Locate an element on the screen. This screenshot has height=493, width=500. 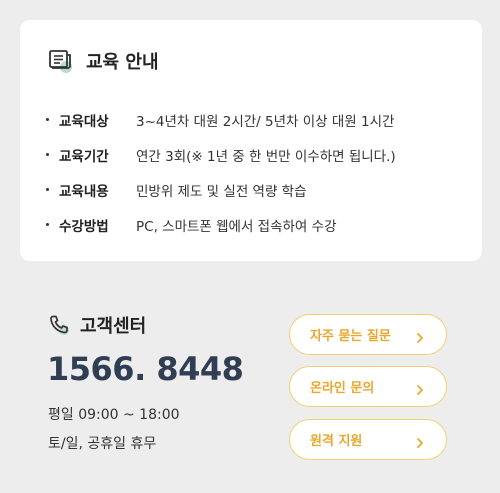
support-header: 고객센터 is located at coordinates (97, 325).